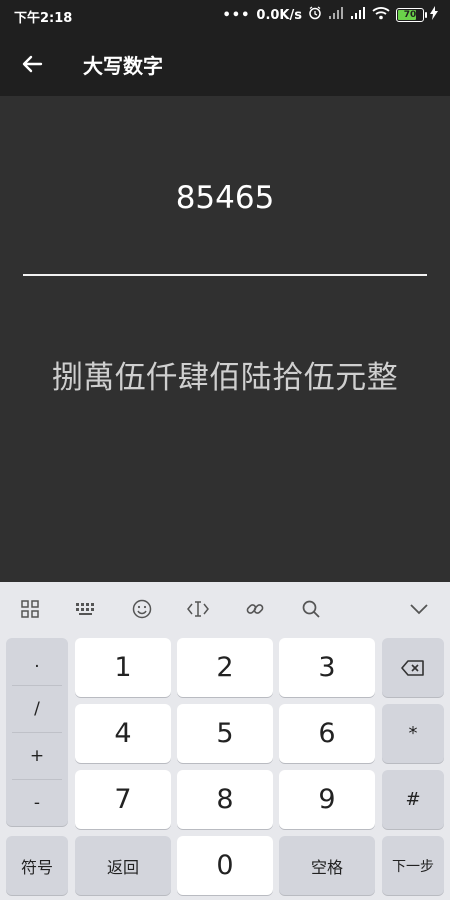 The width and height of the screenshot is (450, 900). I want to click on link-icon, so click(255, 609).